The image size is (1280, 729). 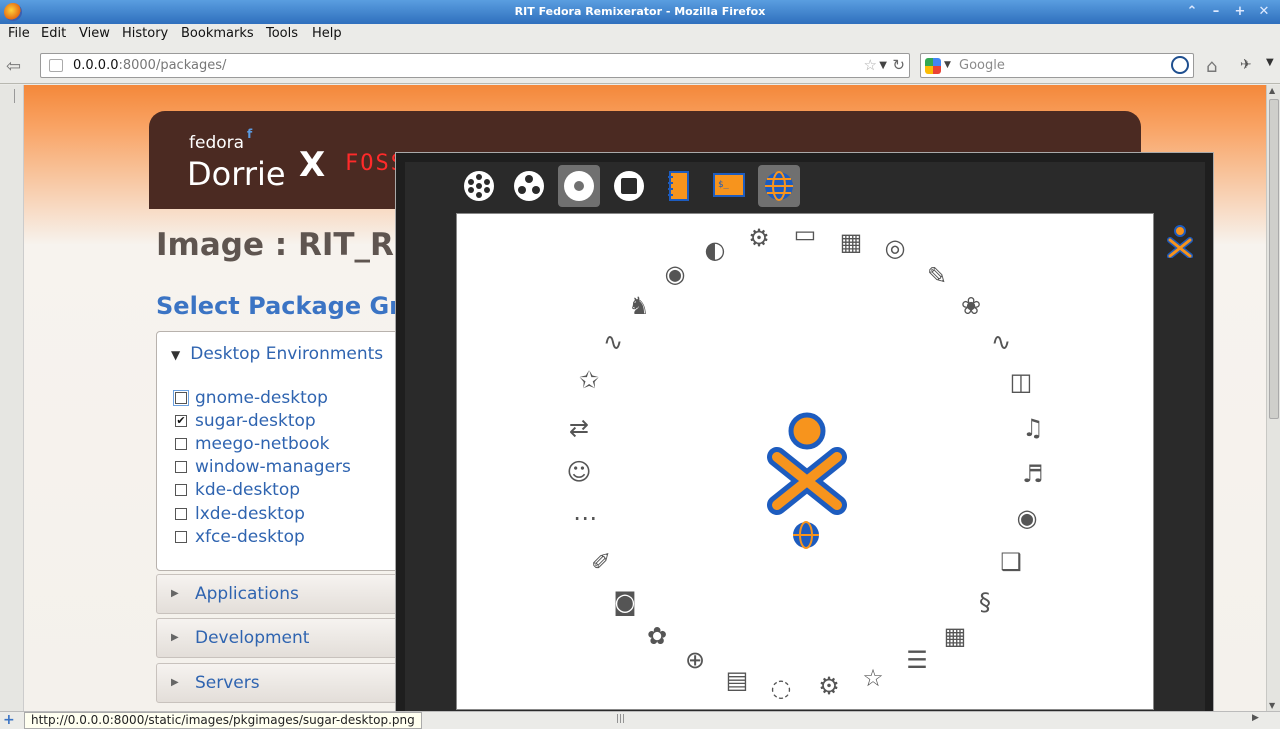 What do you see at coordinates (781, 688) in the screenshot?
I see `chat-icon: ◌` at bounding box center [781, 688].